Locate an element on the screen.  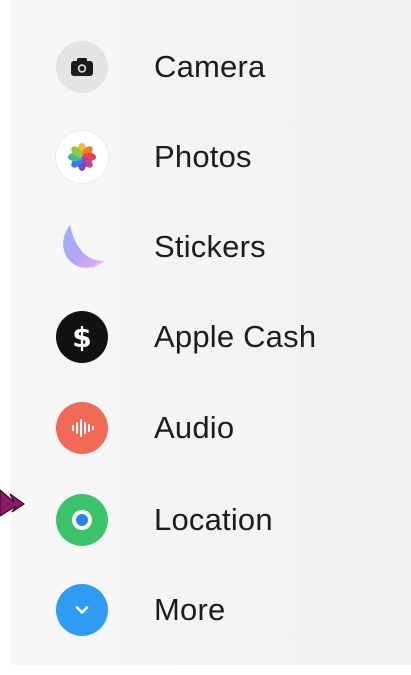
photos-icon is located at coordinates (82, 157).